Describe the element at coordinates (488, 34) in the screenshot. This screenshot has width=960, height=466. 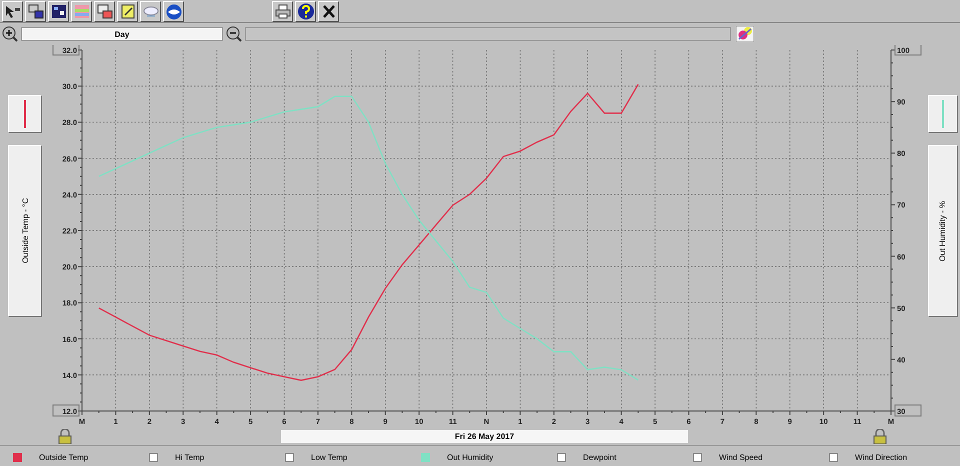
I see `input-field` at that location.